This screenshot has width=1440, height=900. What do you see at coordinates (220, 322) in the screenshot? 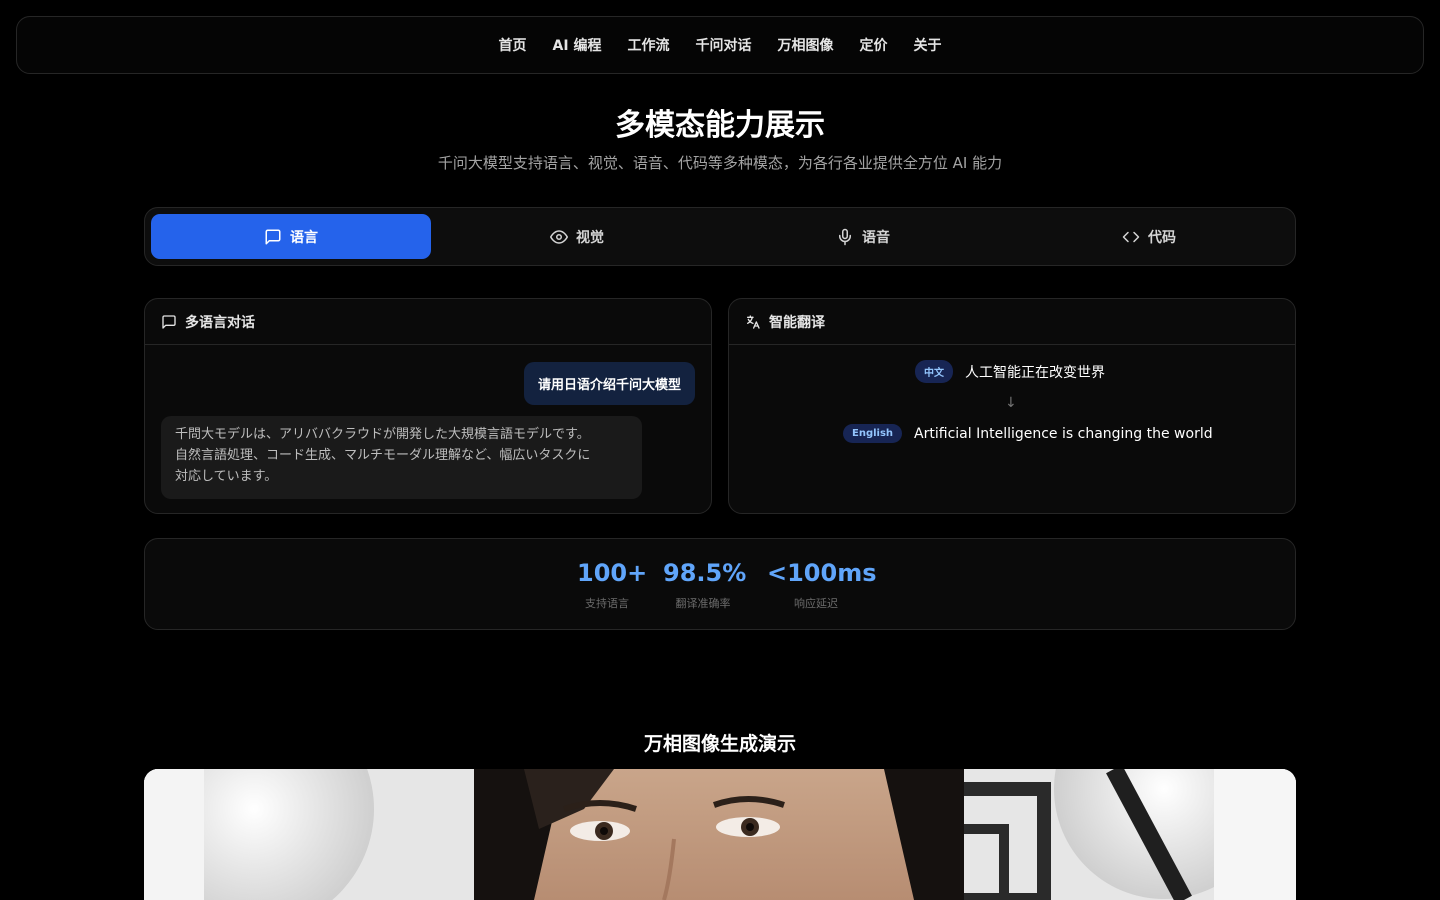
I see `card-title: 多语言对话` at bounding box center [220, 322].